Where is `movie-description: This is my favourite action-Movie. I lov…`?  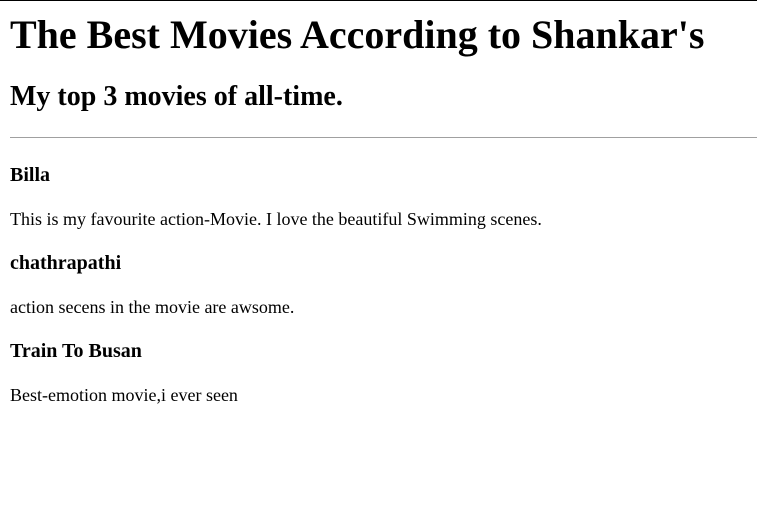
movie-description: This is my favourite action-Movie. I lov… is located at coordinates (276, 219).